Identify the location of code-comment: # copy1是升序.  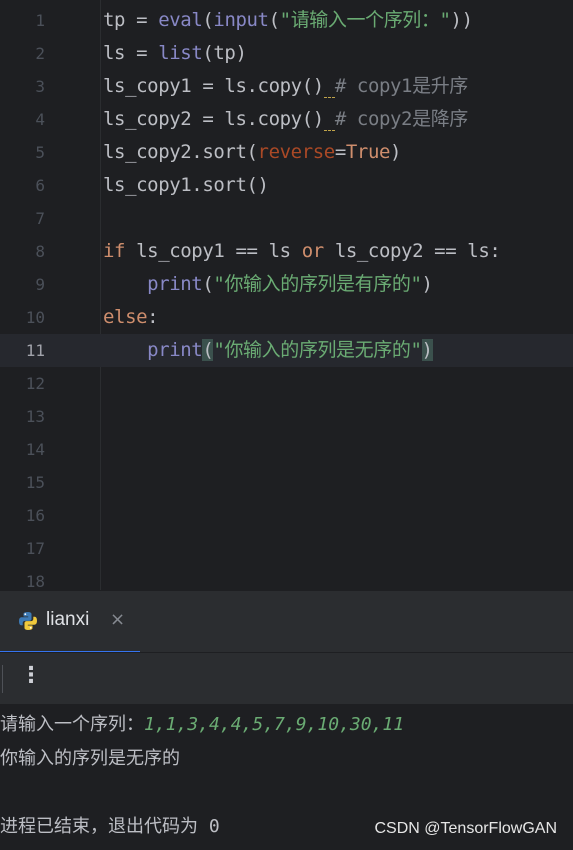
(401, 86).